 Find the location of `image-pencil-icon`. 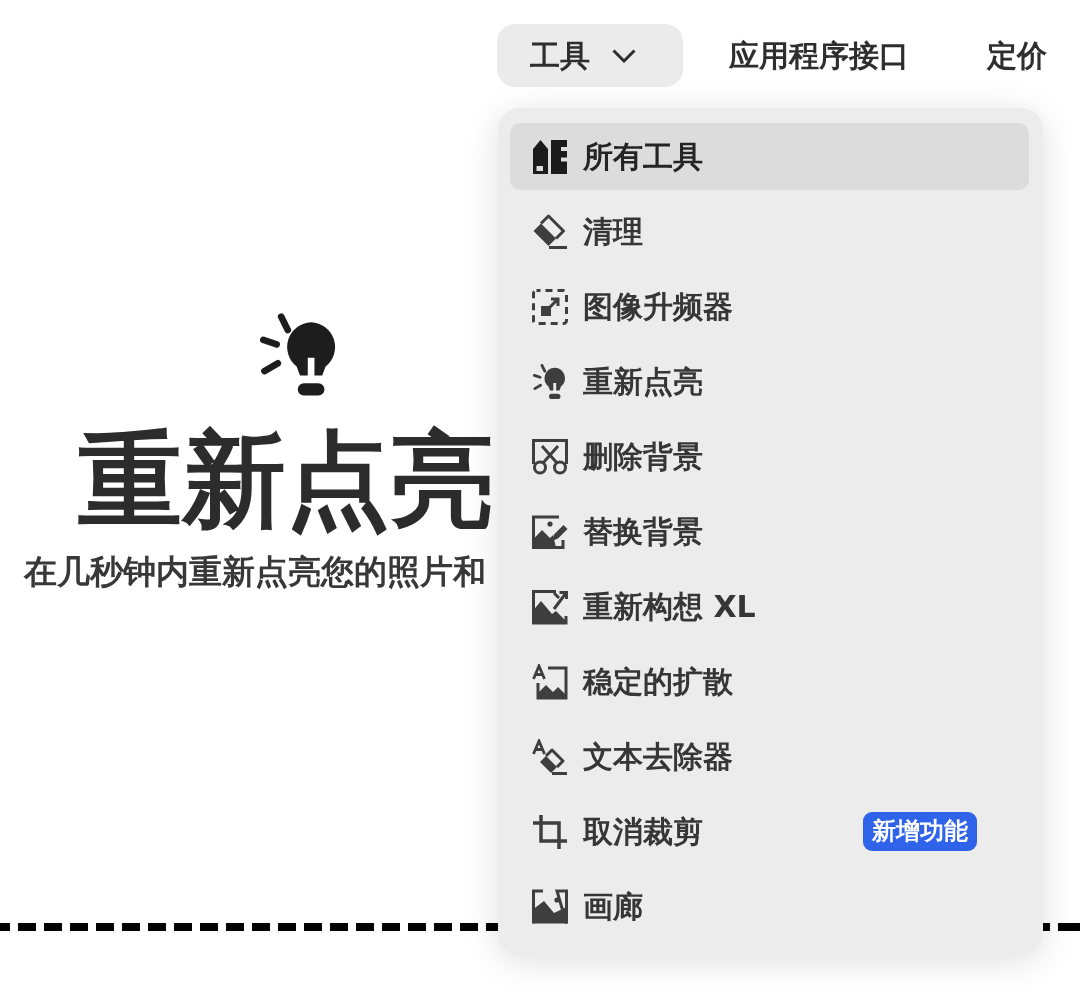

image-pencil-icon is located at coordinates (550, 531).